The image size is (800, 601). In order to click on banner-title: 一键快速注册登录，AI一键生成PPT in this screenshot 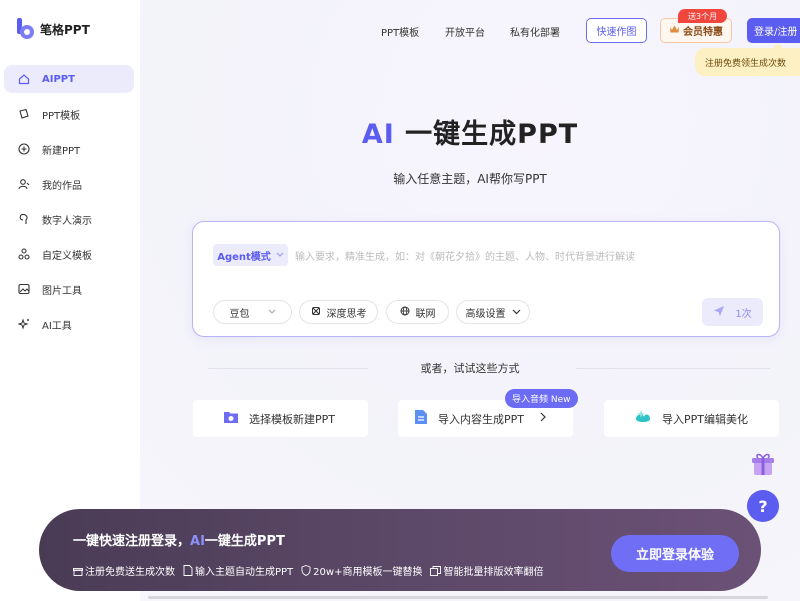, I will do `click(179, 539)`.